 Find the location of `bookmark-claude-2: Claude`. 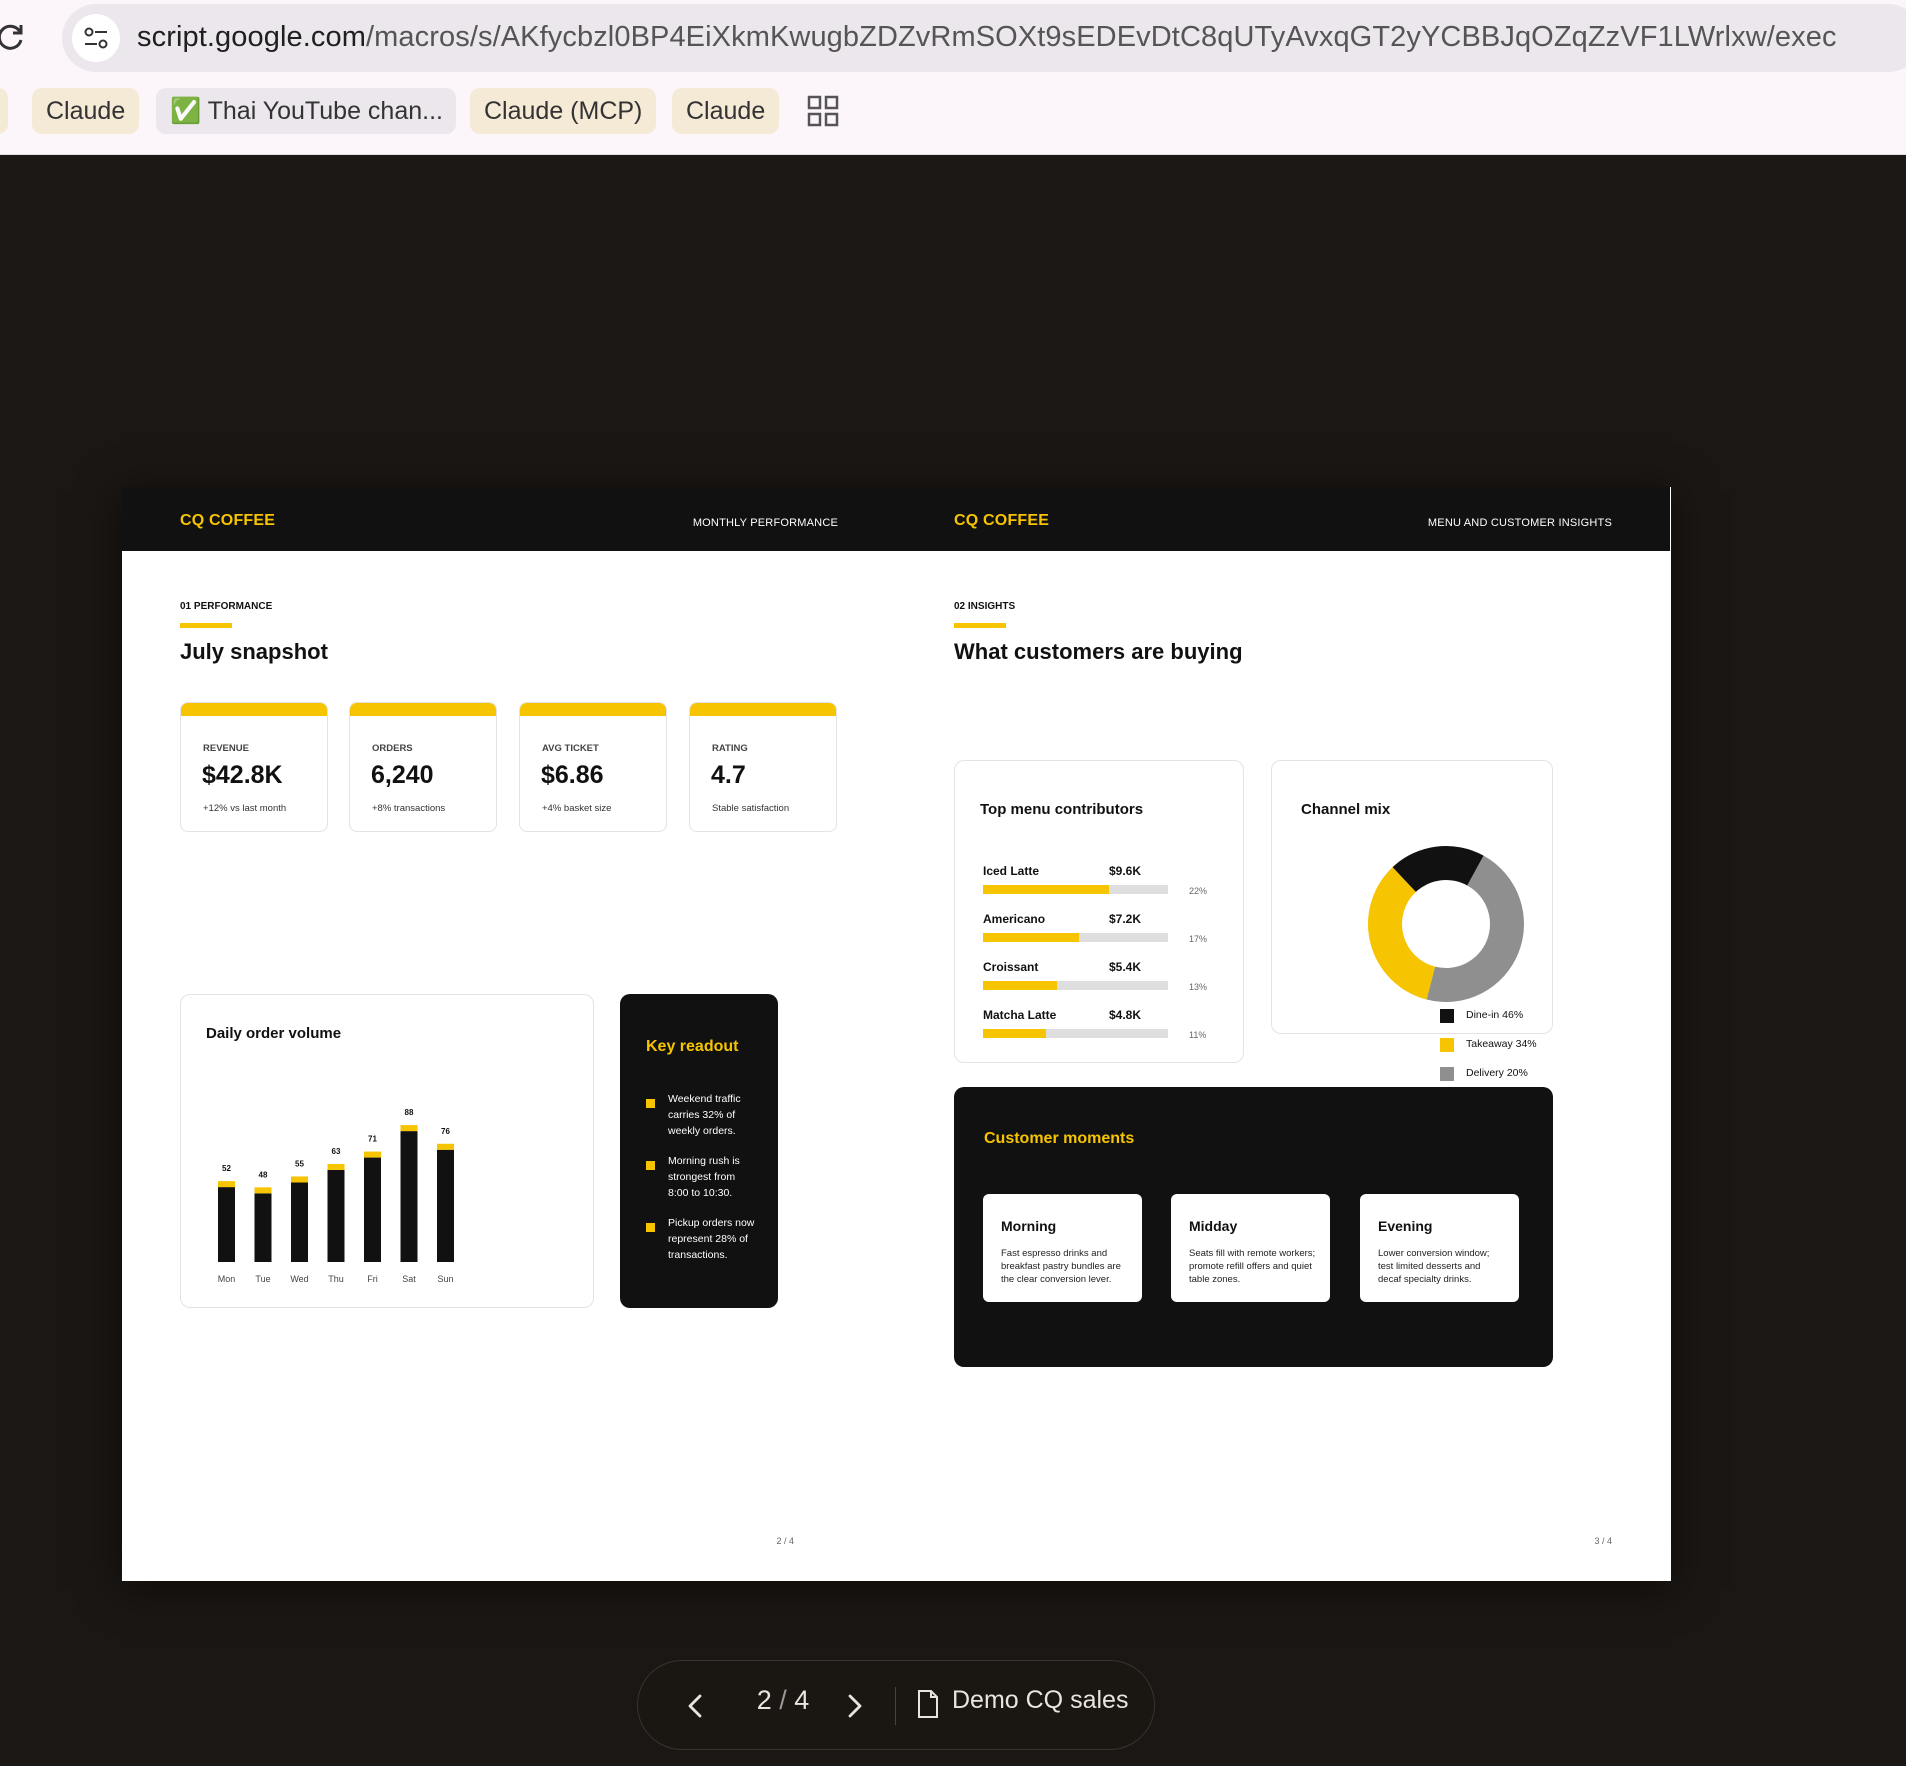

bookmark-claude-2: Claude is located at coordinates (726, 111).